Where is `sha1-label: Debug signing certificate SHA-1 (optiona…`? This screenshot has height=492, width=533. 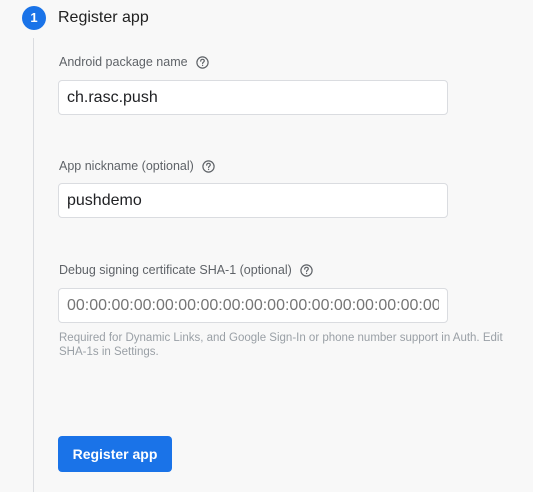 sha1-label: Debug signing certificate SHA-1 (optiona… is located at coordinates (175, 270).